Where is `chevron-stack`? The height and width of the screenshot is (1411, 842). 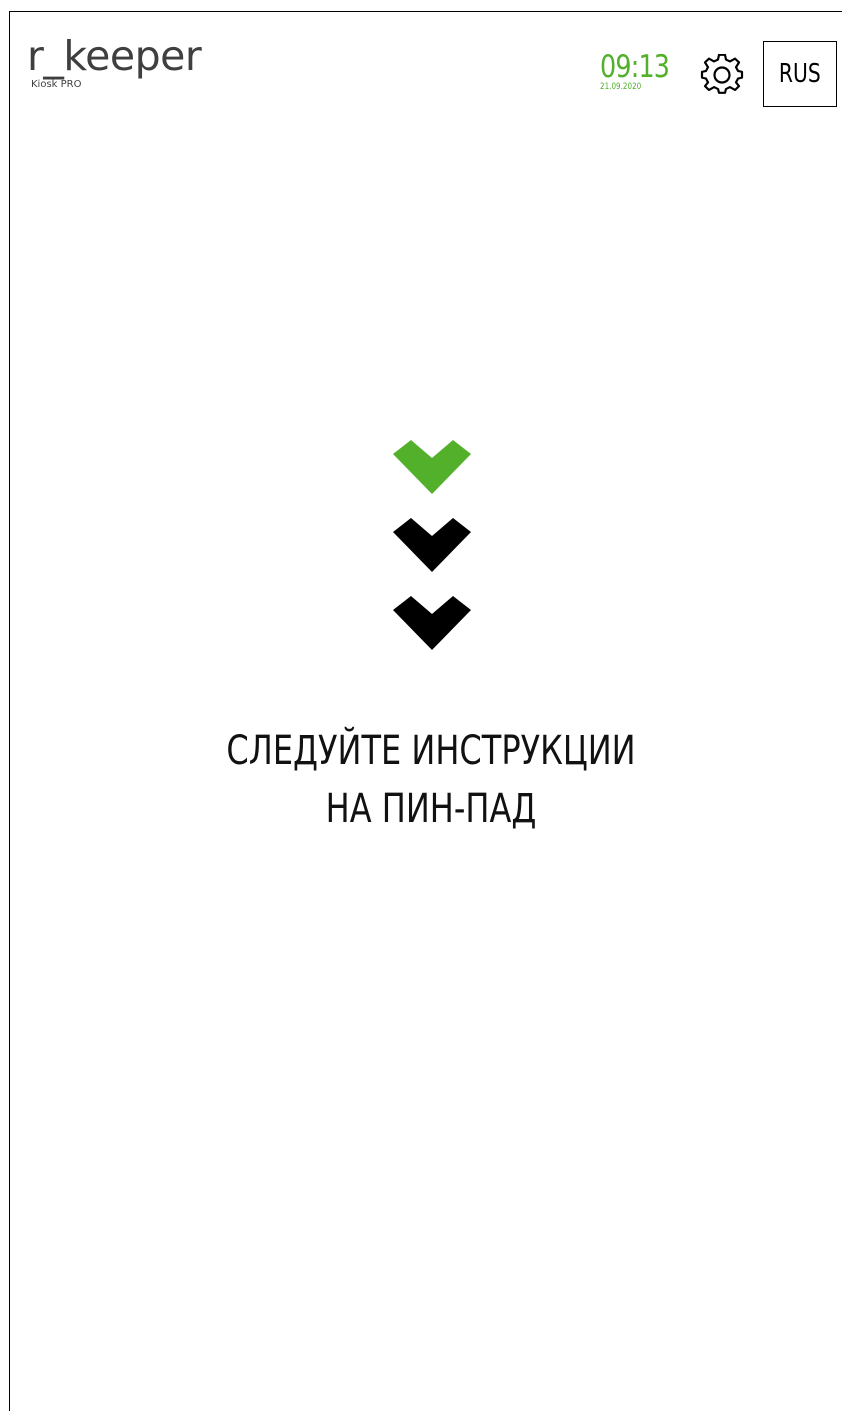
chevron-stack is located at coordinates (432, 546).